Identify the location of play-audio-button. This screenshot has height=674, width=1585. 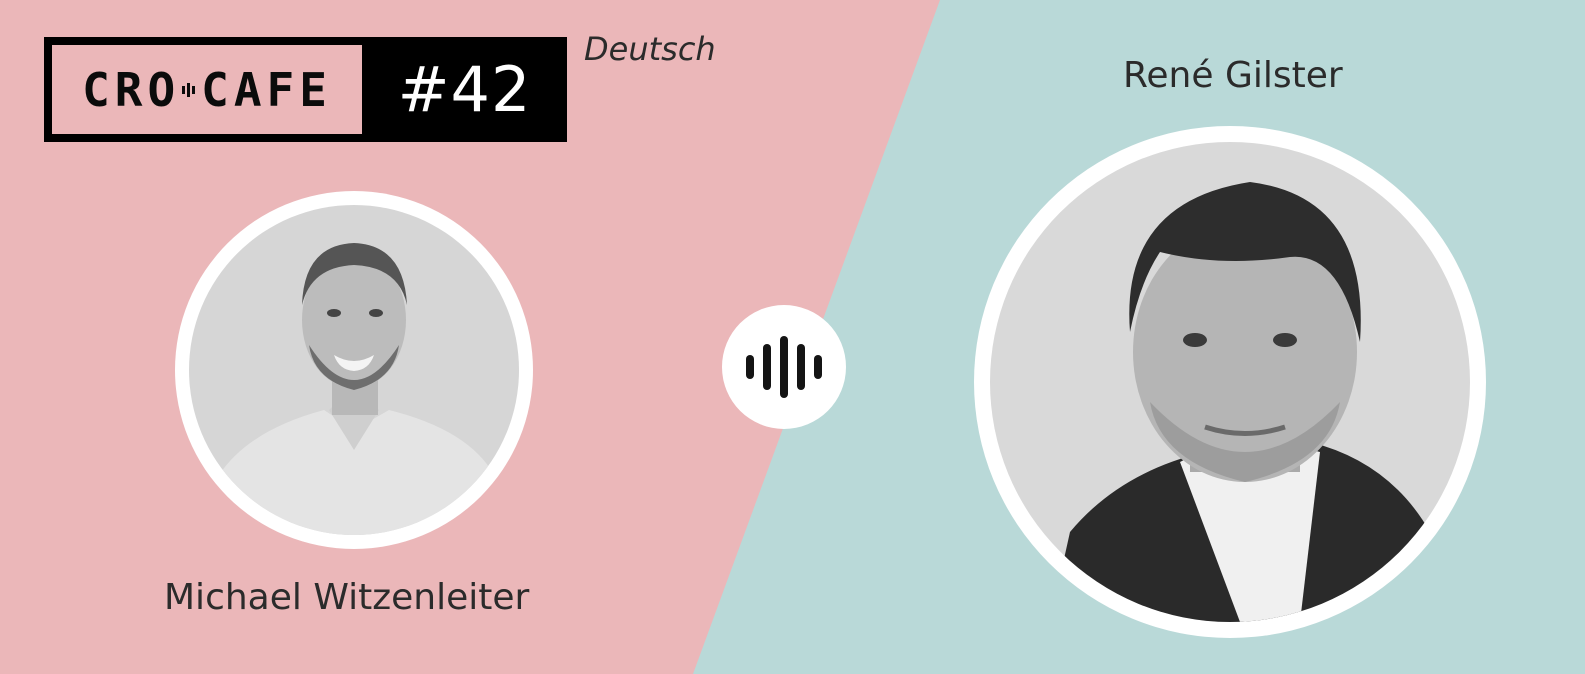
(784, 367).